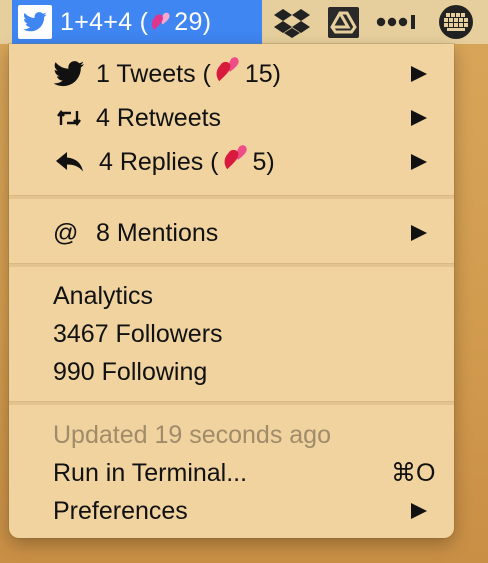  What do you see at coordinates (159, 162) in the screenshot?
I see `replies-count: 4 Replies (` at bounding box center [159, 162].